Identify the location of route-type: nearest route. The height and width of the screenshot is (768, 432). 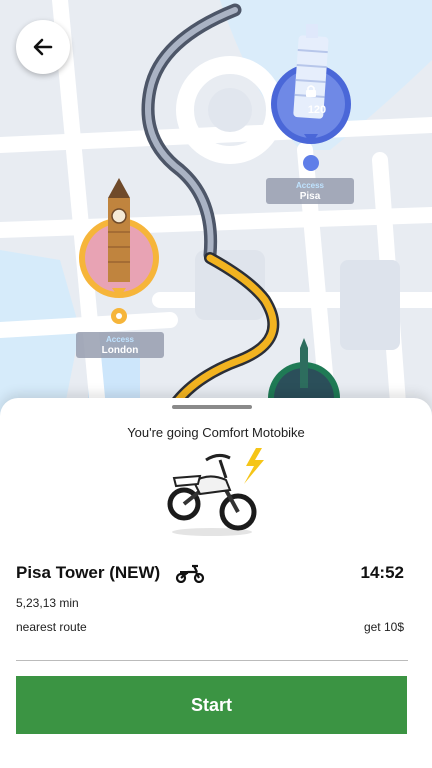
(51, 627).